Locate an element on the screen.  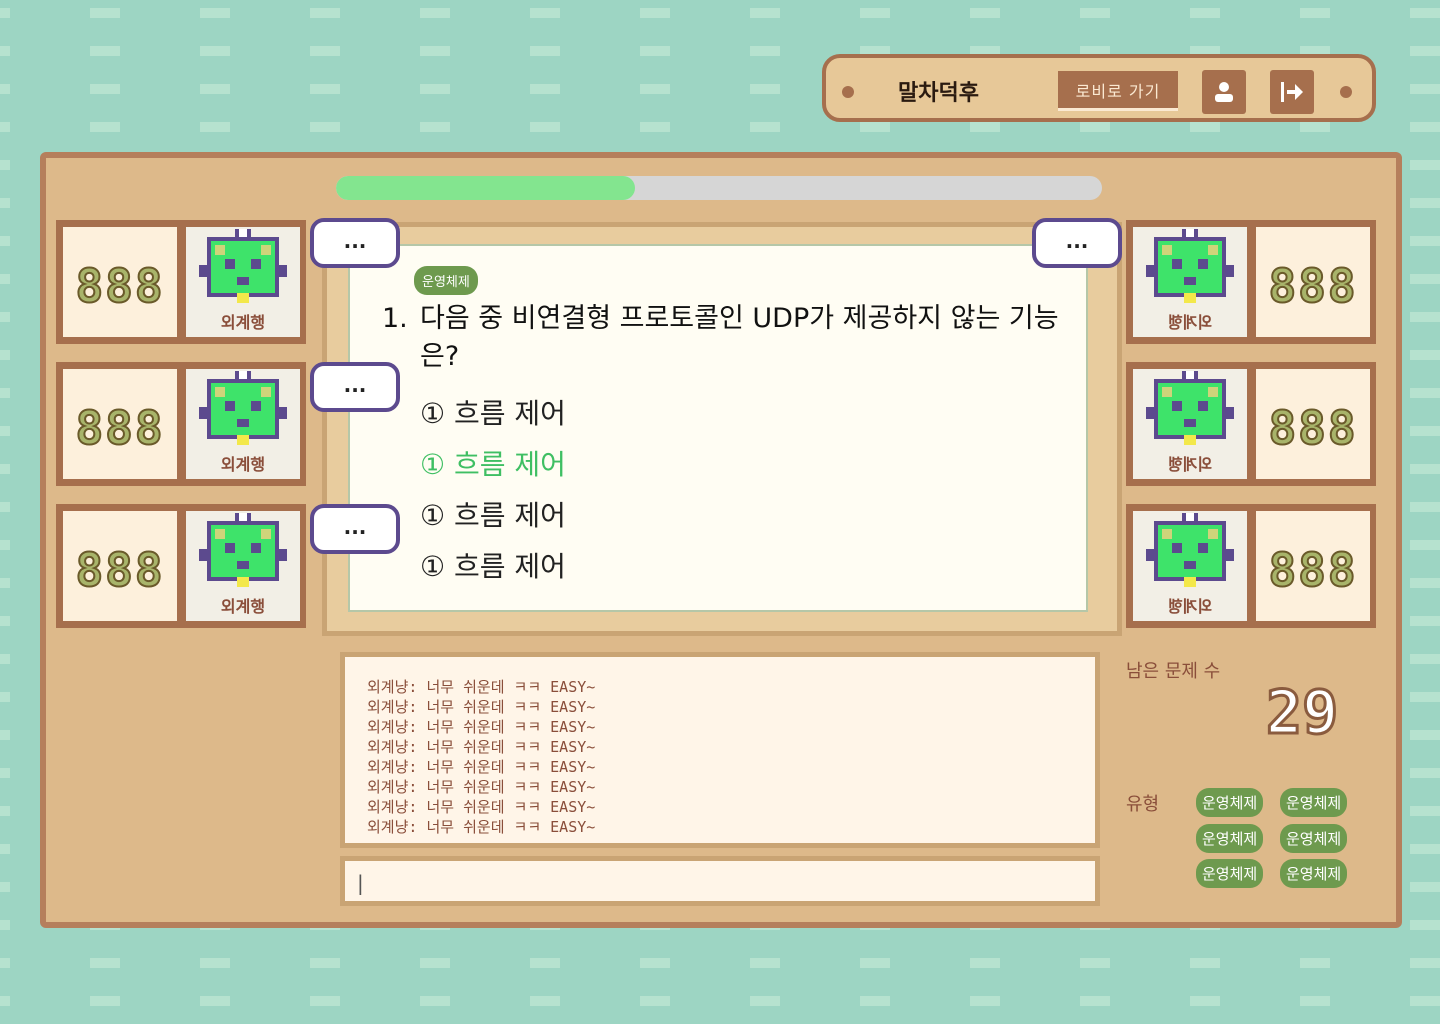
logout-icon is located at coordinates (1292, 92).